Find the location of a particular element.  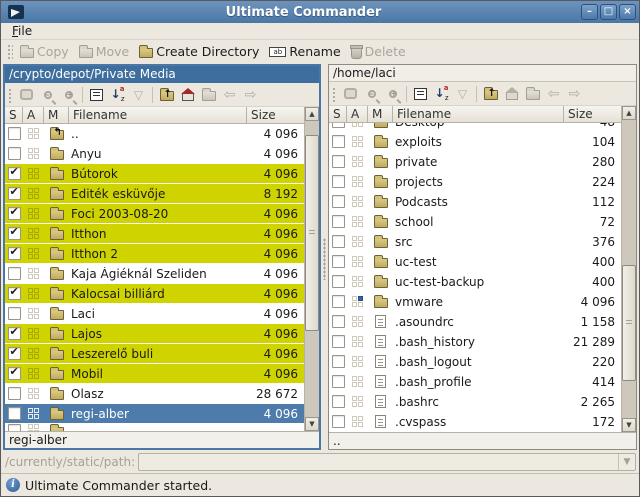

chevron-down-icon: ▼ is located at coordinates (626, 461).